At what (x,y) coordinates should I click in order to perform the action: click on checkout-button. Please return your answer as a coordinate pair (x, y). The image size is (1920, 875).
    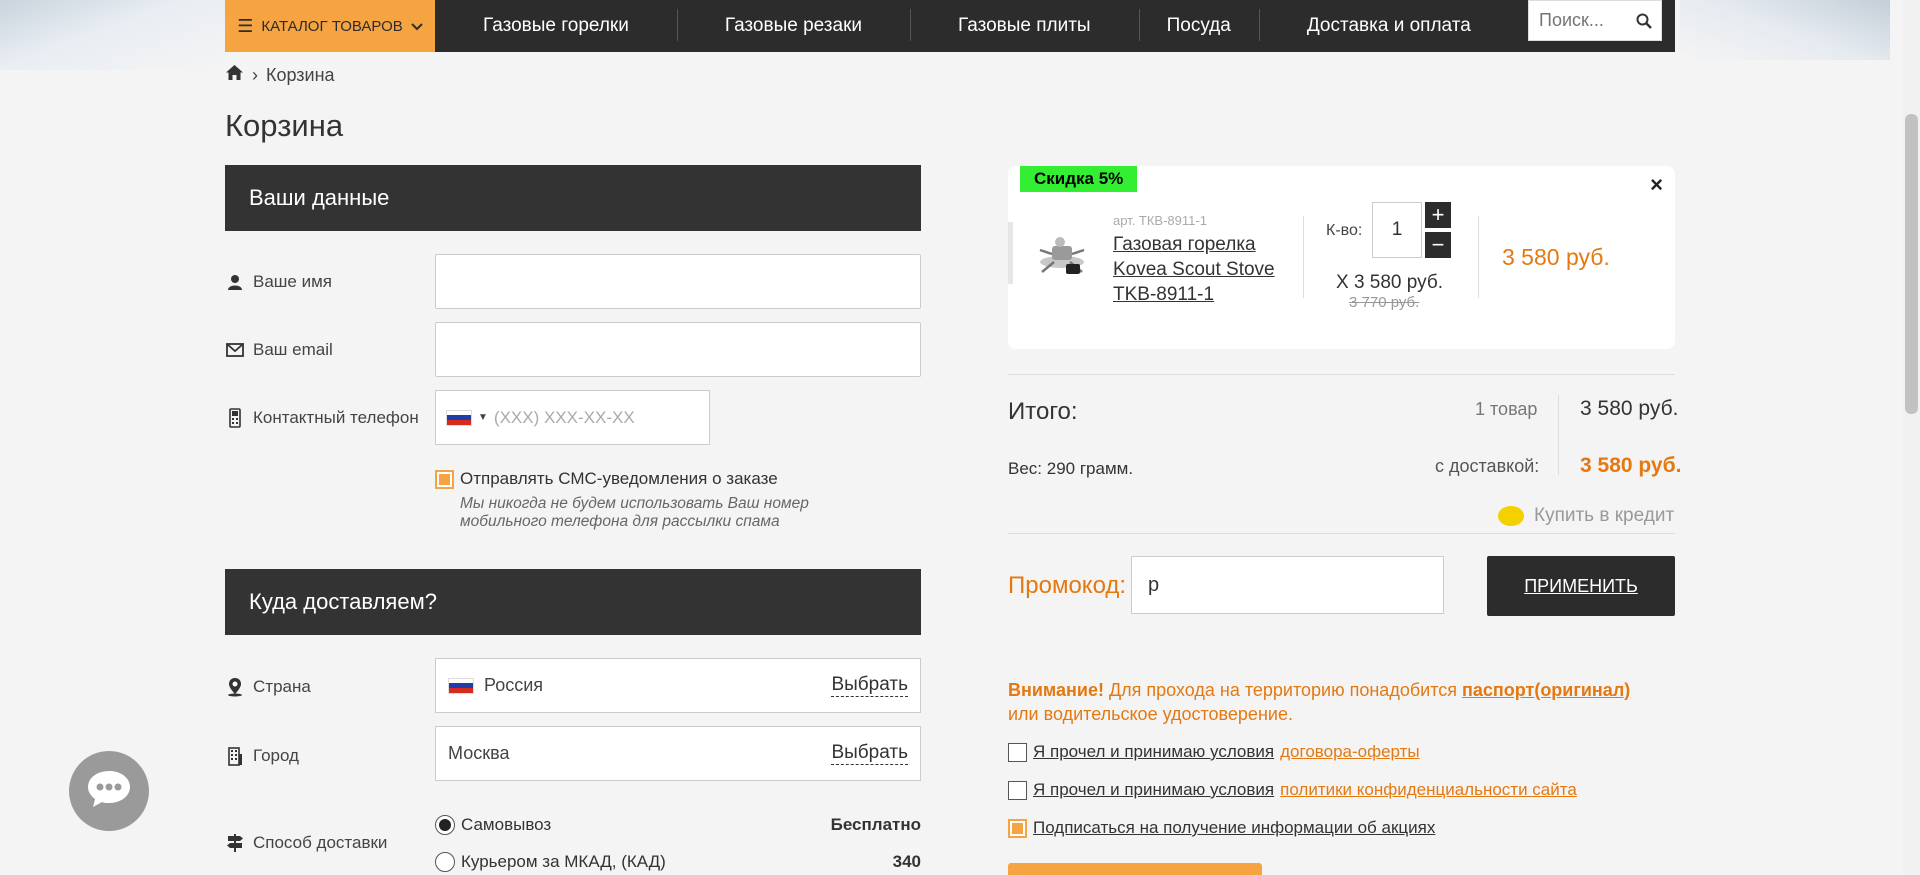
    Looking at the image, I should click on (1135, 869).